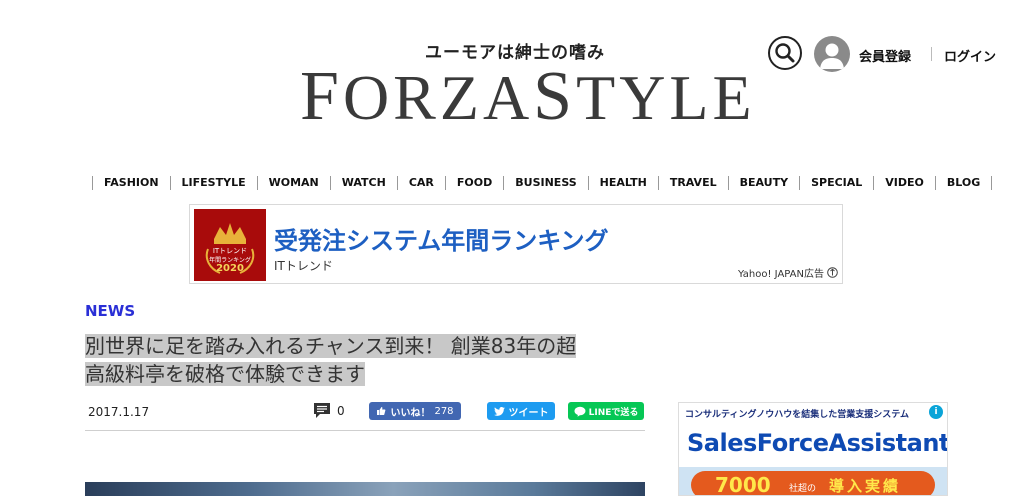  I want to click on sidebar-ad-count: 7000, so click(743, 484).